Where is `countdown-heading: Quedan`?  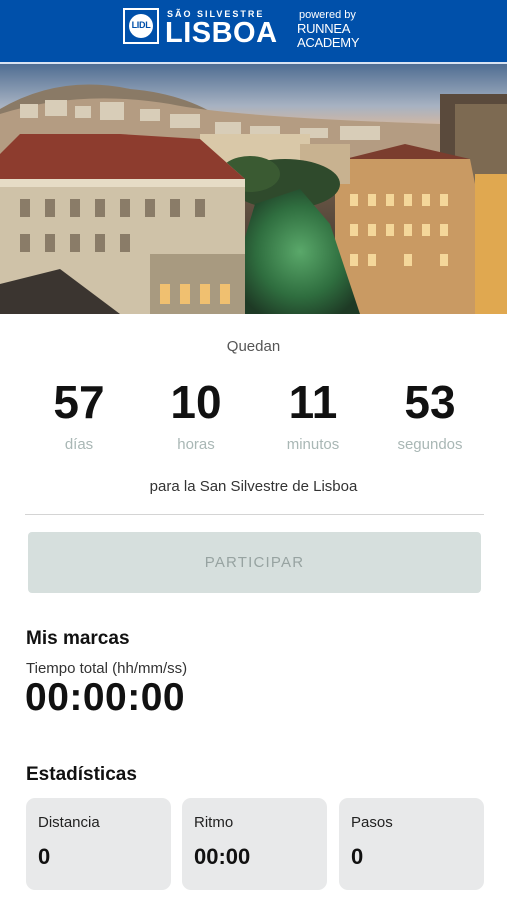
countdown-heading: Quedan is located at coordinates (253, 346).